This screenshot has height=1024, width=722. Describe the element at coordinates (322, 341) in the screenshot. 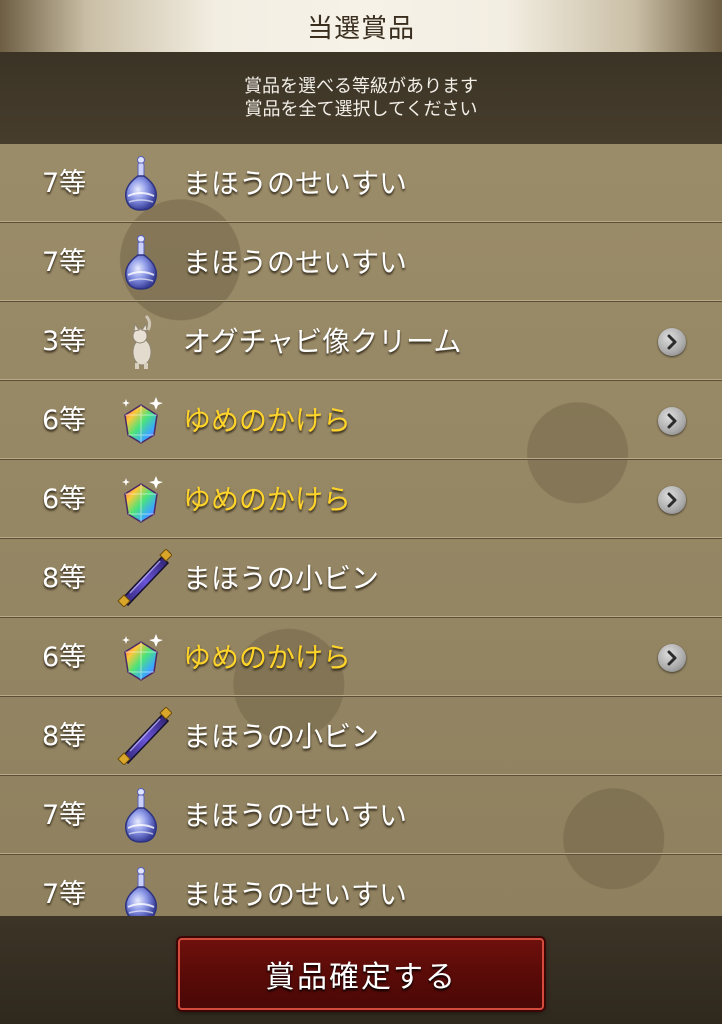

I see `prize-name: オグチャビ像クリーム` at that location.